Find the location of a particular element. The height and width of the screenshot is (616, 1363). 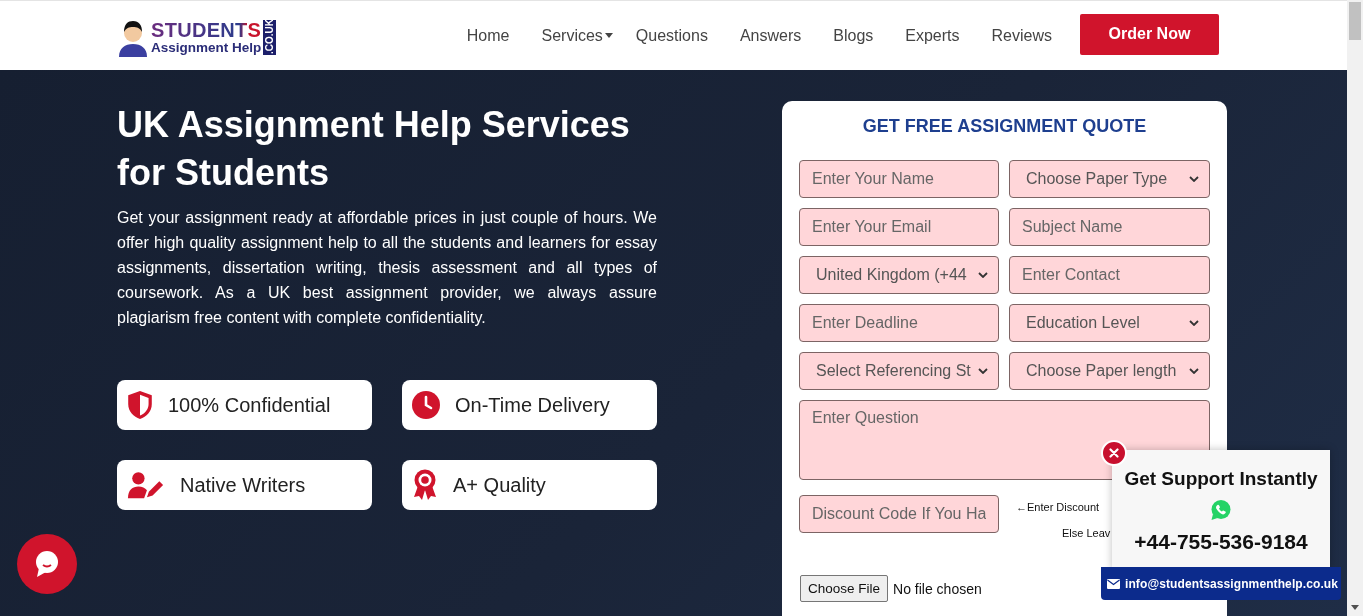

envelope-icon is located at coordinates (1113, 583).